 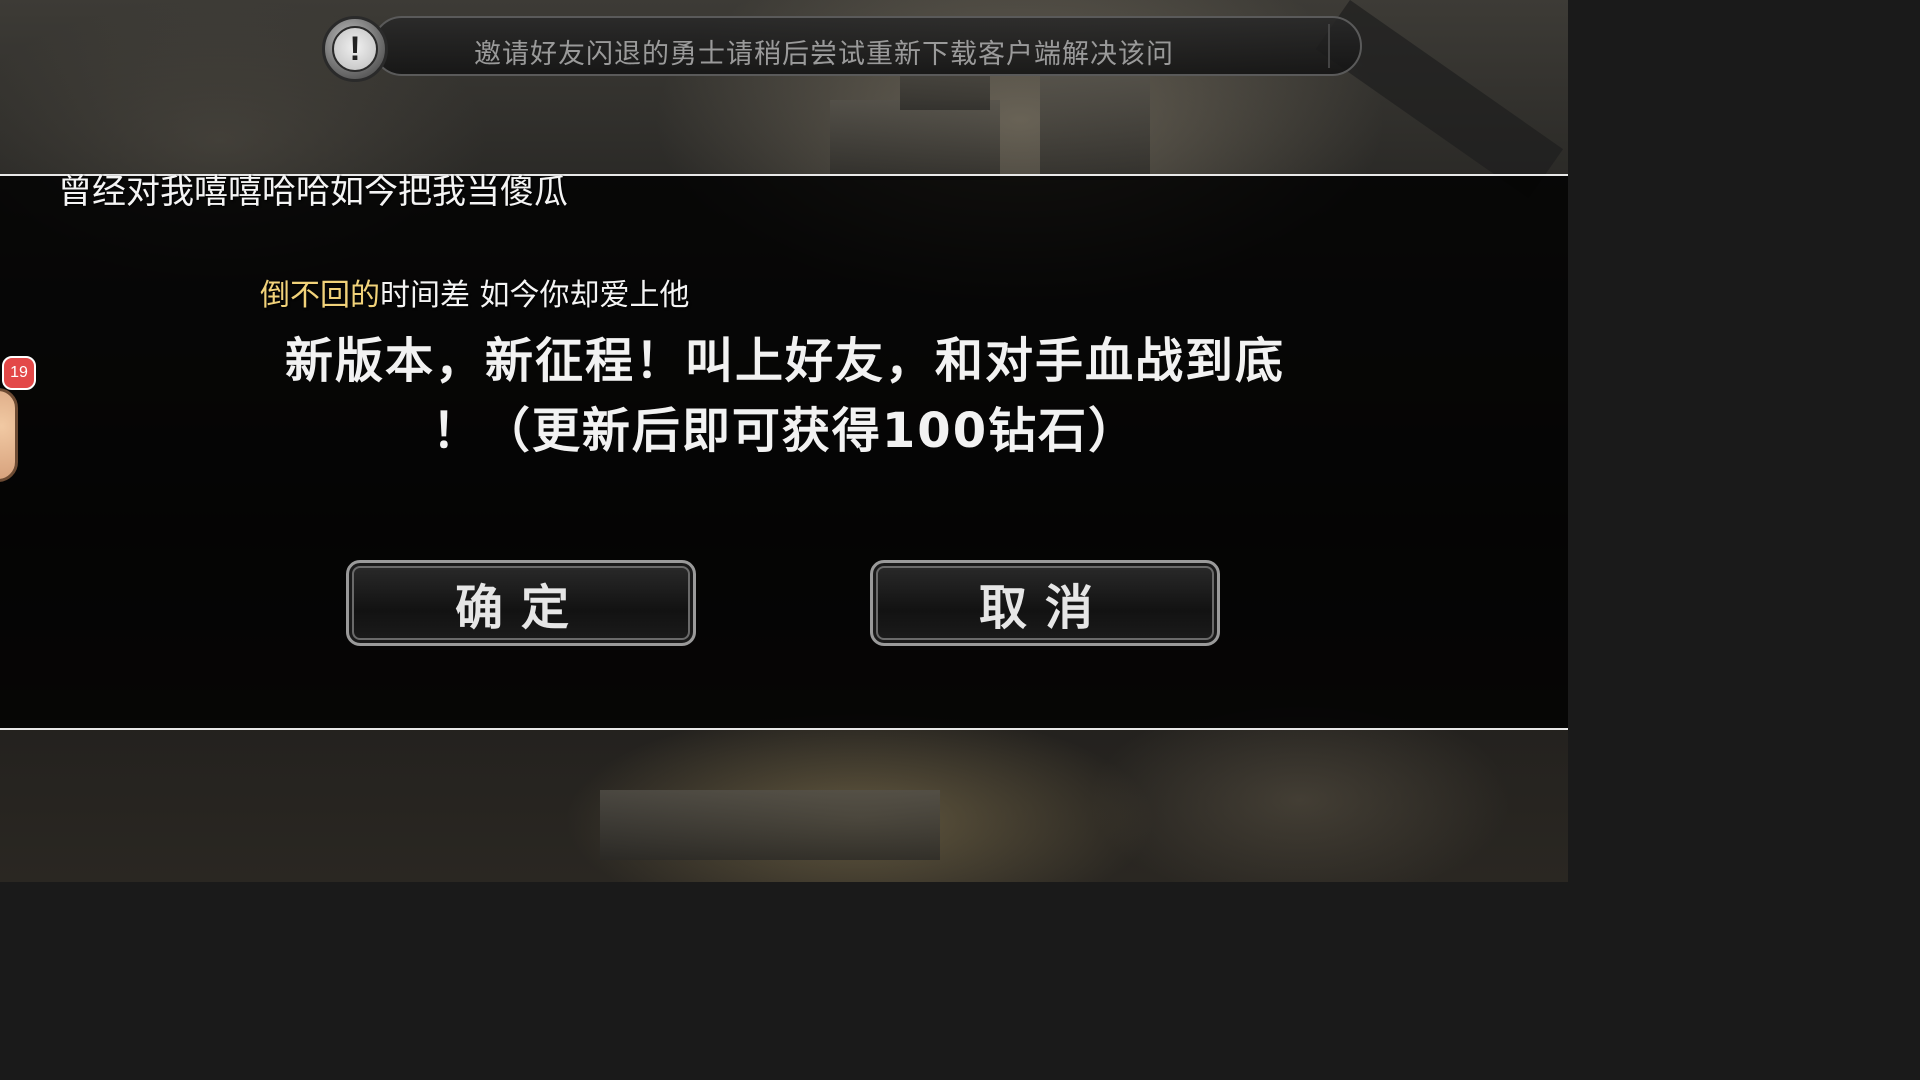 I want to click on notice-text: 邀请好友闪退的勇士请稍后尝试重新下载客户端解决该问, so click(x=824, y=54).